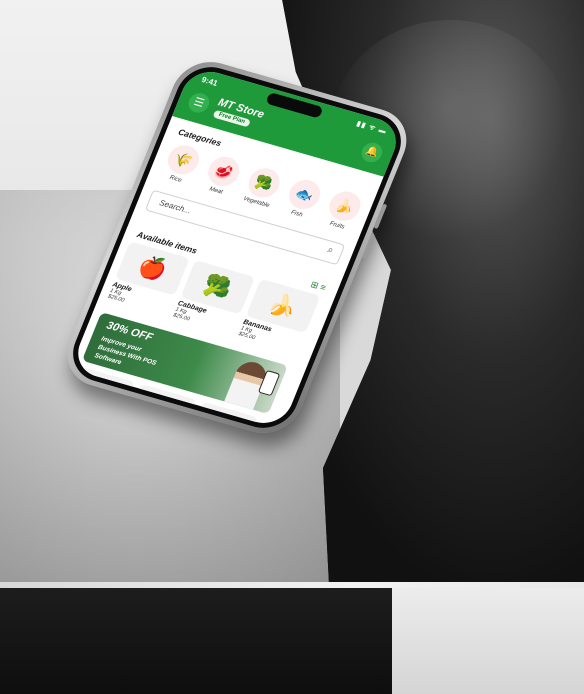 The image size is (584, 694). I want to click on item-card-bananas: 🍌 Bananas 1 Kg $25.00, so click(279, 316).